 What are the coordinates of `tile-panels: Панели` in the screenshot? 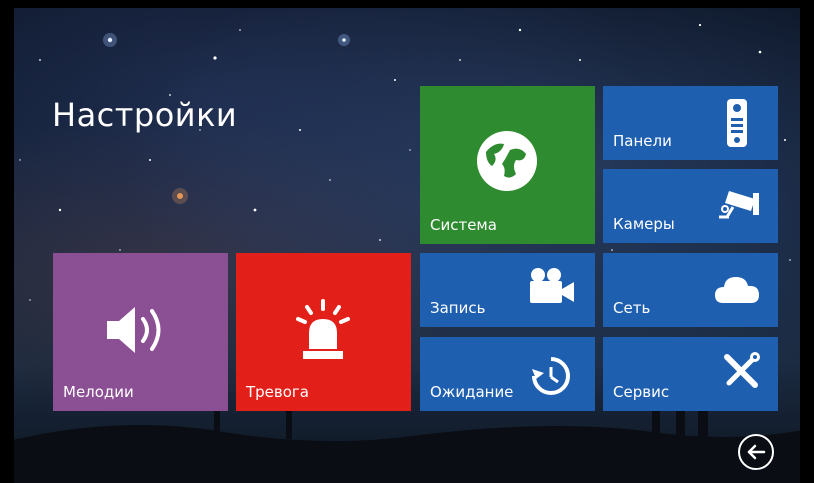 It's located at (690, 123).